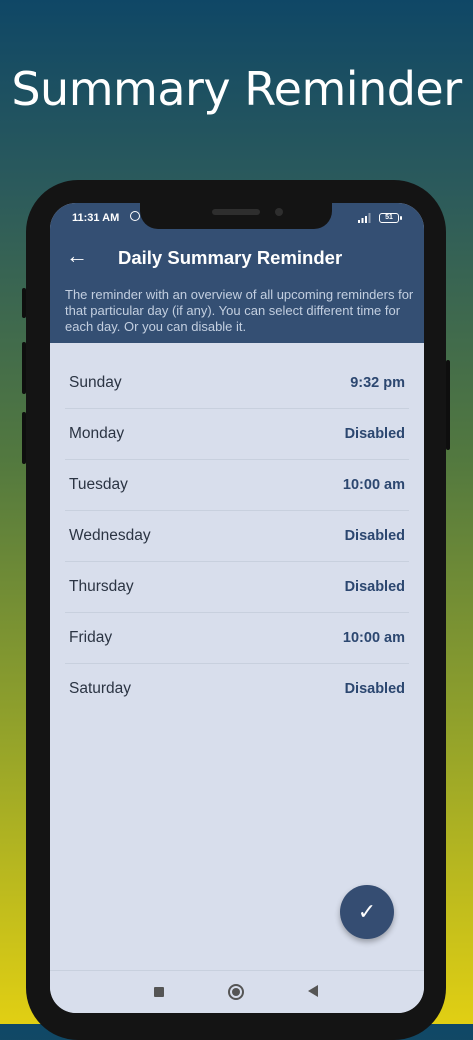  What do you see at coordinates (237, 587) in the screenshot?
I see `day-row-thursday: Thursday Disabled` at bounding box center [237, 587].